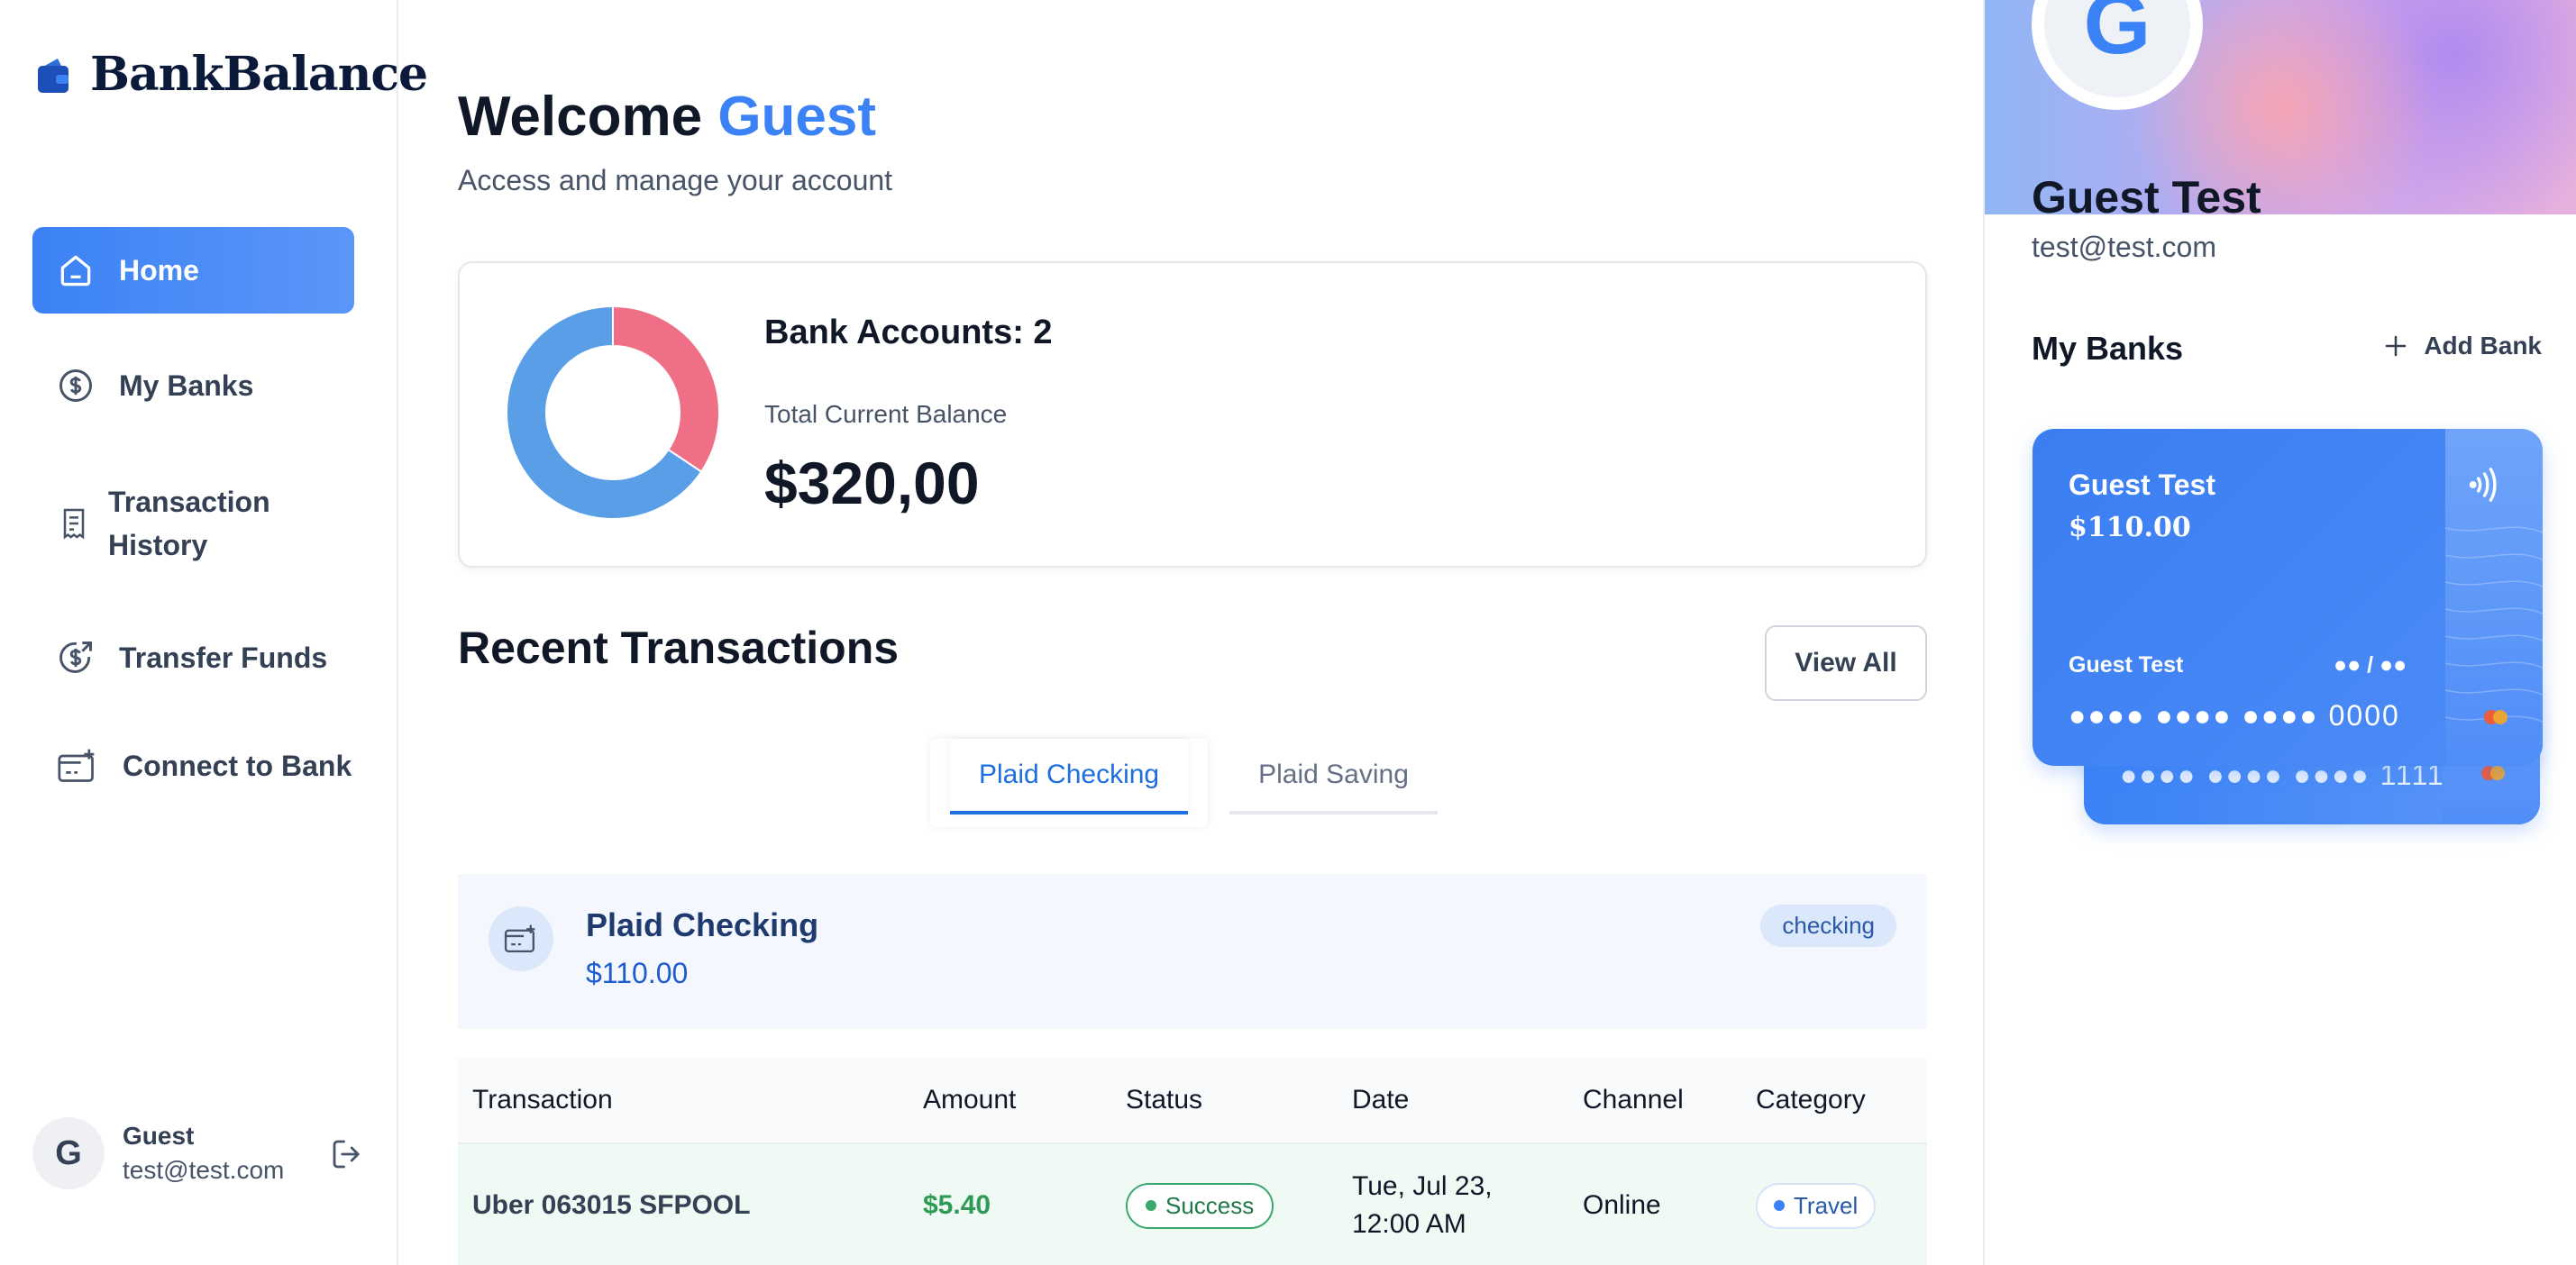 The width and height of the screenshot is (2576, 1265). I want to click on total-balance-value: $320,00, so click(872, 483).